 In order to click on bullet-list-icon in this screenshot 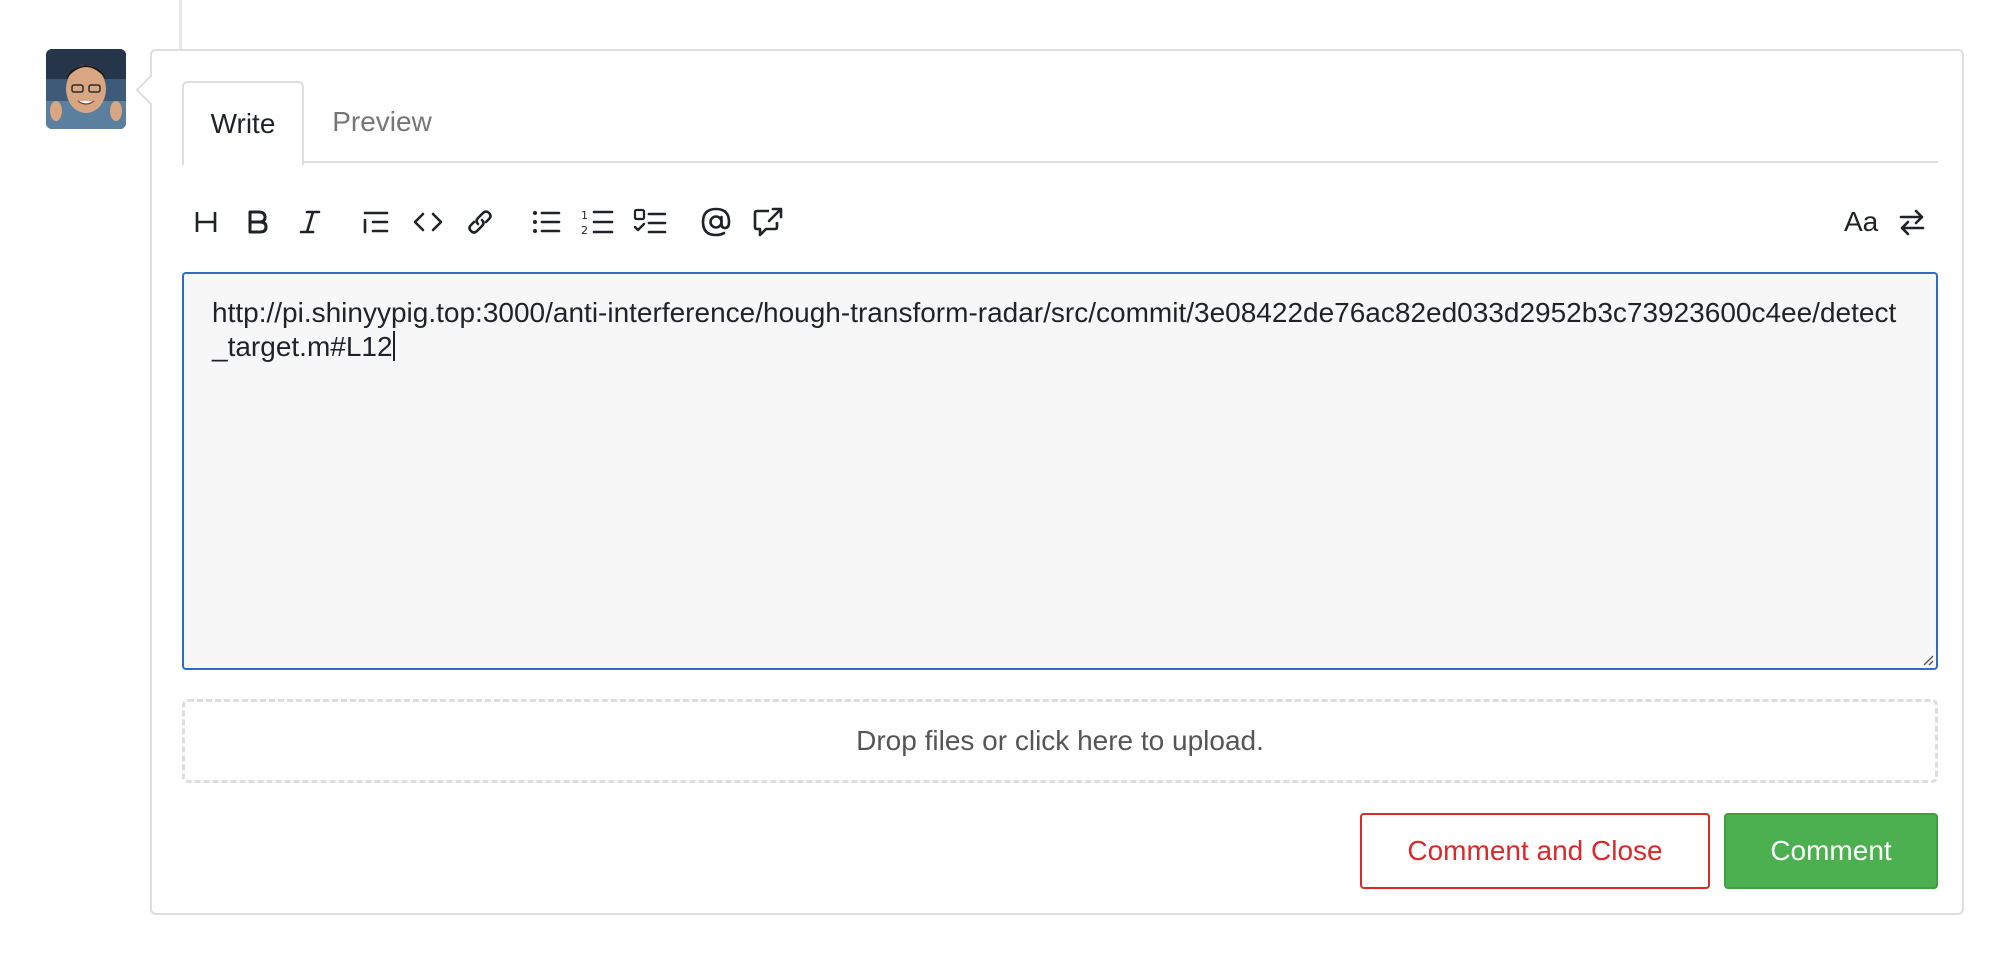, I will do `click(547, 222)`.